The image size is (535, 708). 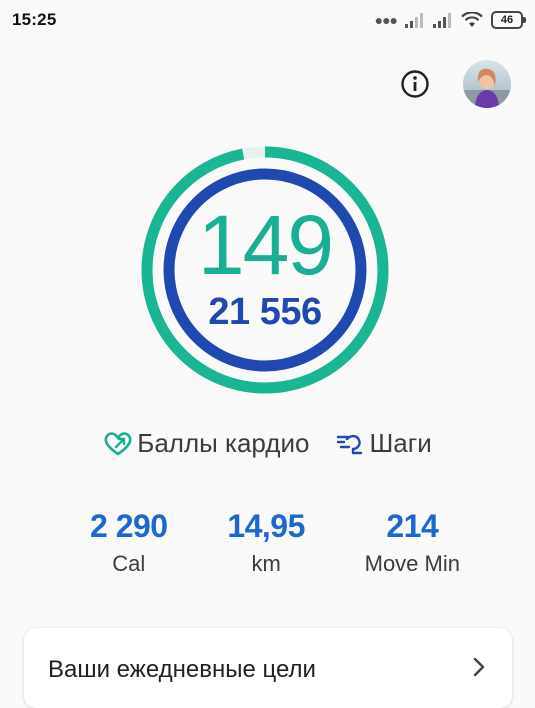 I want to click on stat-value: 14,95, so click(x=266, y=526).